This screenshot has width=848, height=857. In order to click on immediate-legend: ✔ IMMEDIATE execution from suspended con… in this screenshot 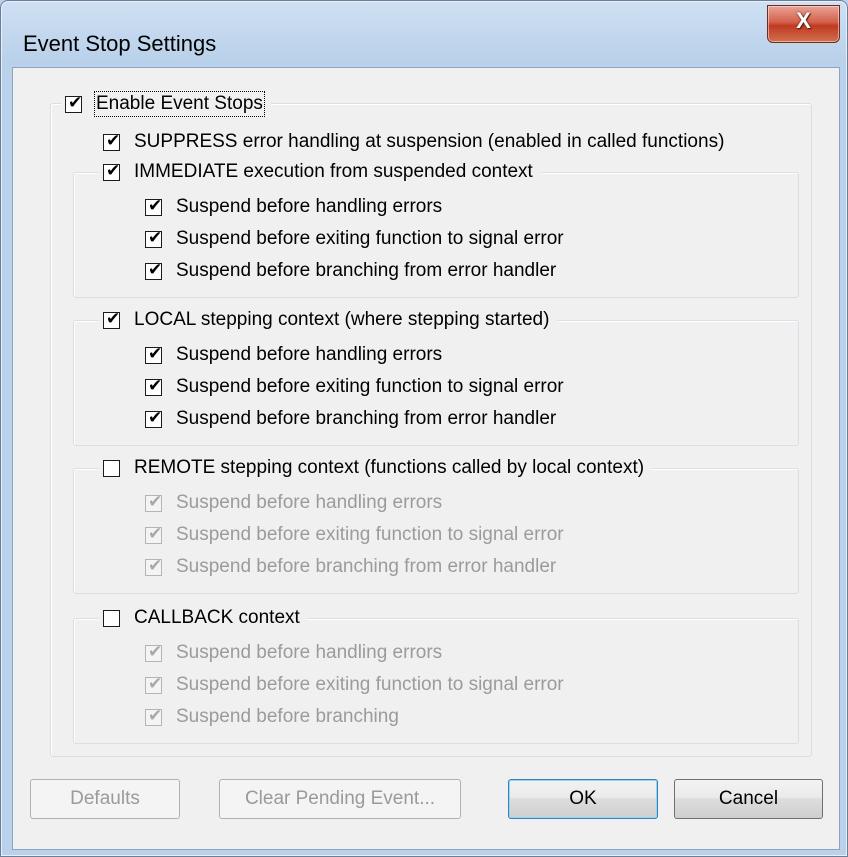, I will do `click(320, 172)`.